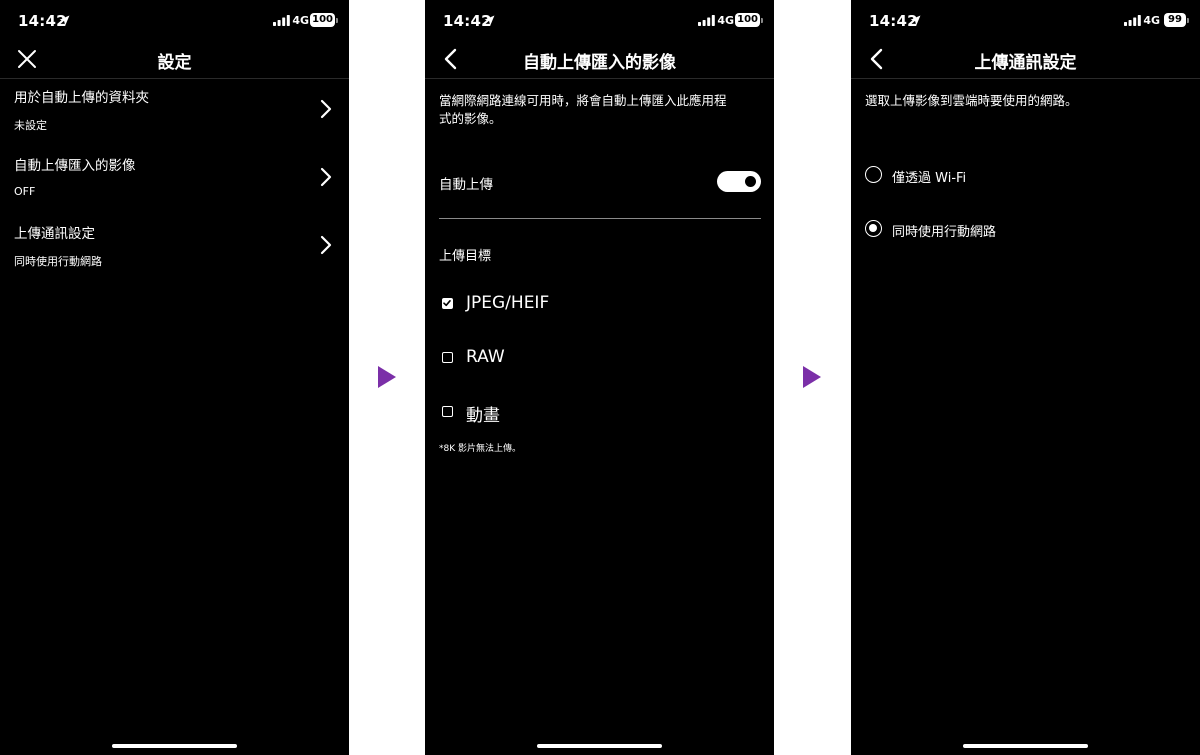 The image size is (1200, 755). I want to click on target-label: 動畫, so click(483, 416).